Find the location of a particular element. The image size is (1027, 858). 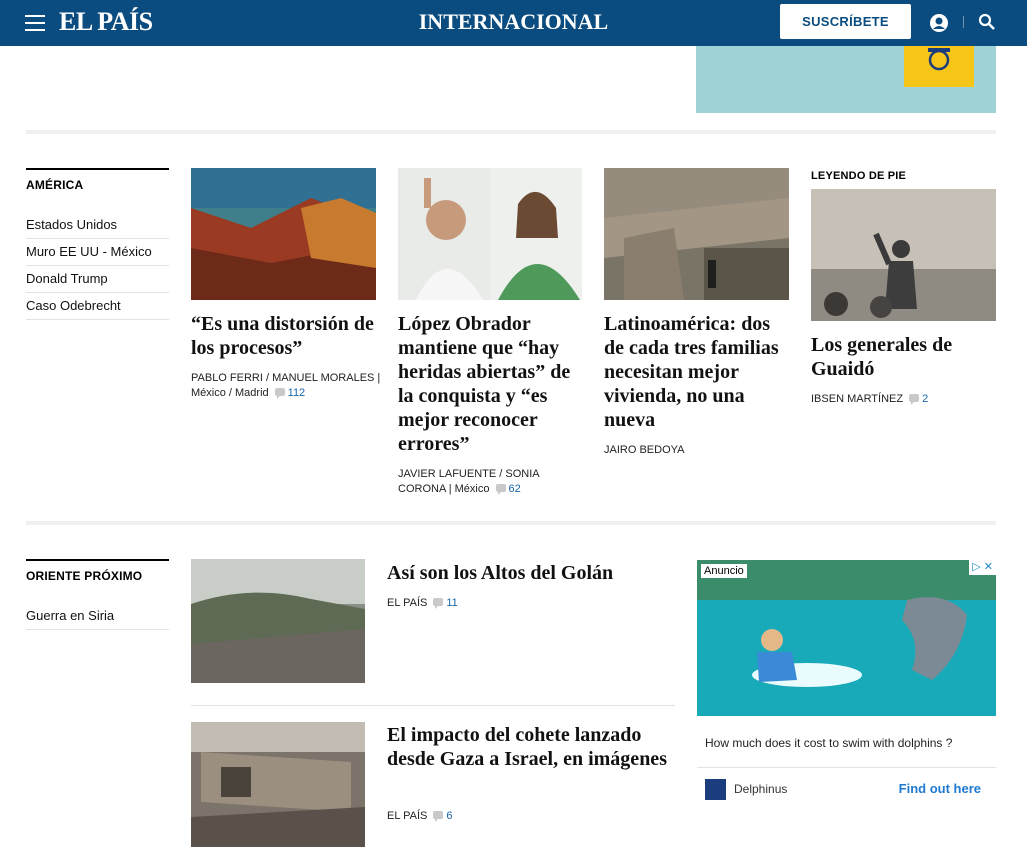

comment-count: 112 is located at coordinates (297, 393).